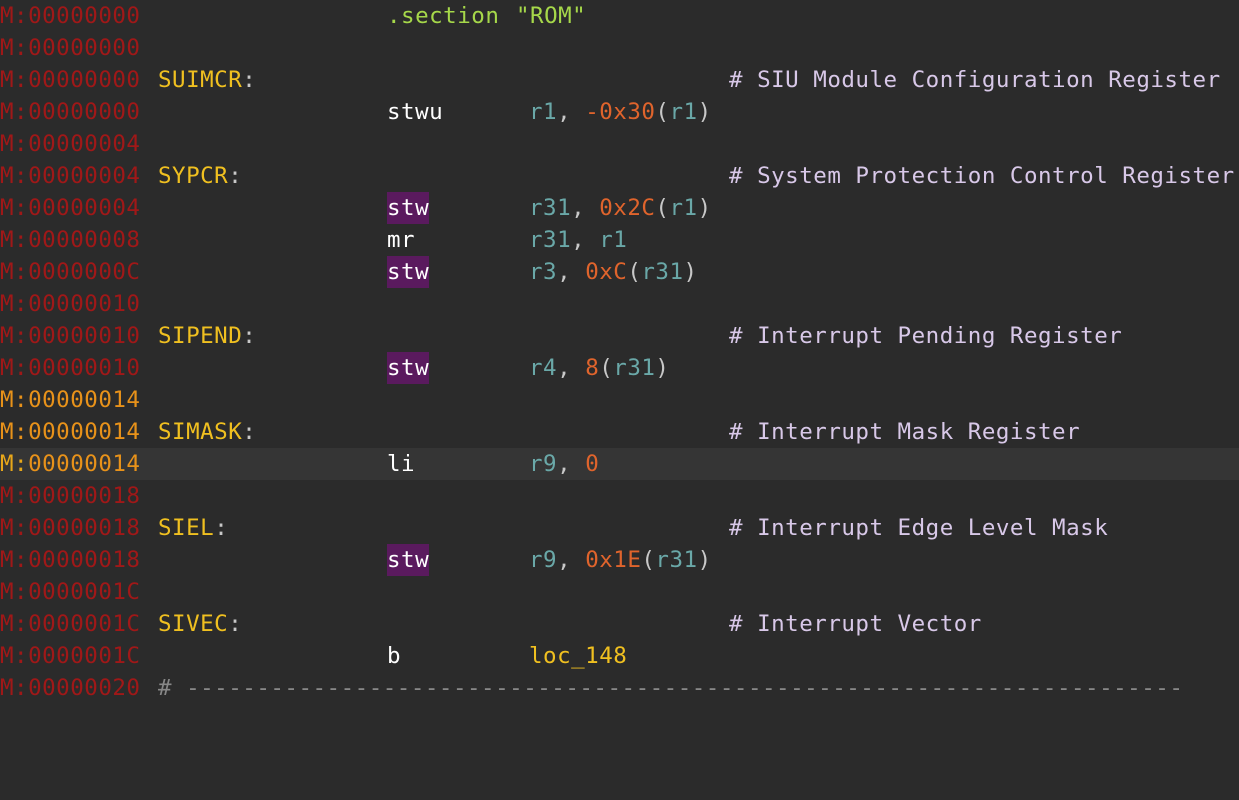 The image size is (1239, 800). What do you see at coordinates (619, 592) in the screenshot?
I see `listing-line: M:0000001C` at bounding box center [619, 592].